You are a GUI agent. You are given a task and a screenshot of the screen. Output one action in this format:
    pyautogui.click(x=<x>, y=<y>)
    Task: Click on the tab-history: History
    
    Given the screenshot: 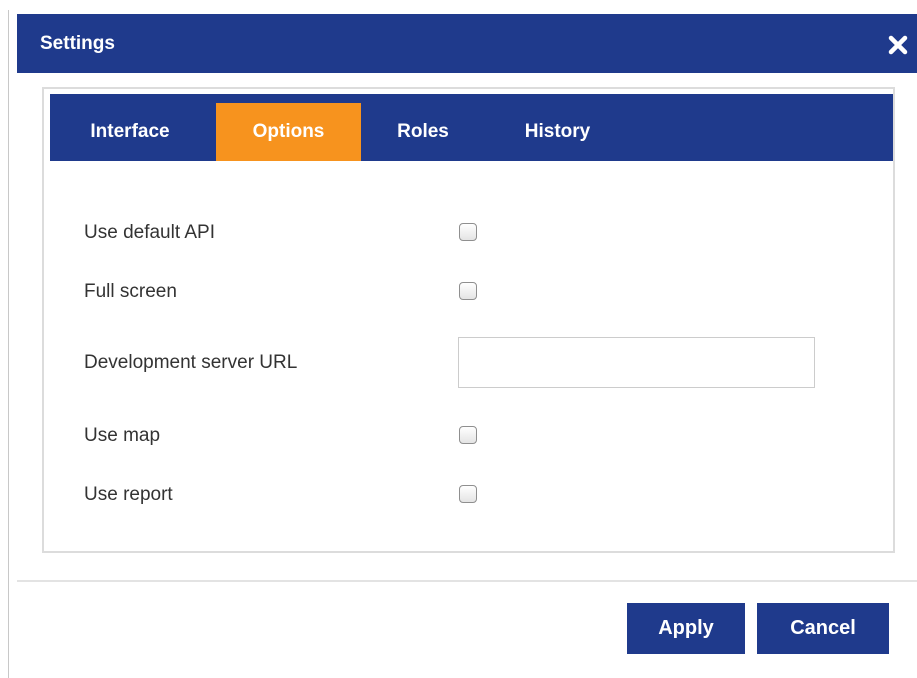 What is the action you would take?
    pyautogui.click(x=557, y=132)
    